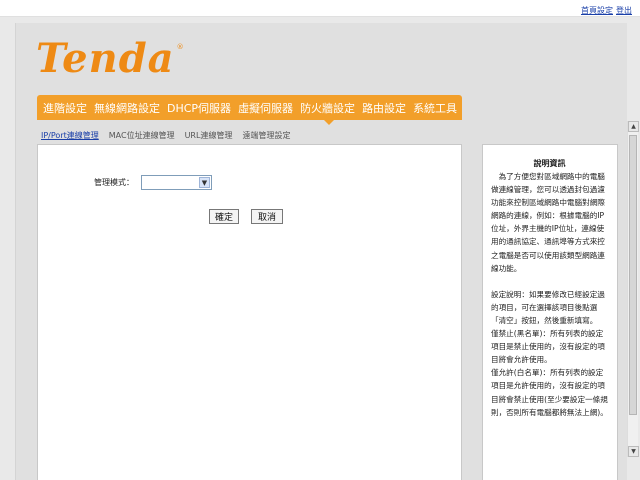 The height and width of the screenshot is (480, 640). I want to click on top-links: 首頁設定 登出, so click(606, 10).